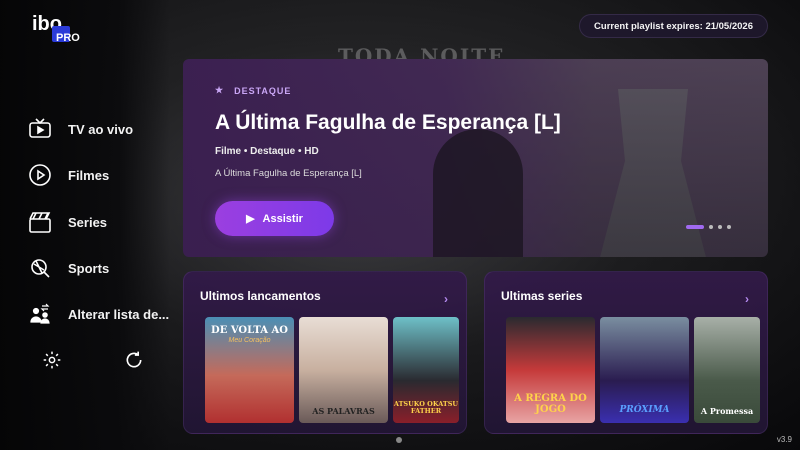  I want to click on poster-caption: AS PALAVRAS, so click(343, 410).